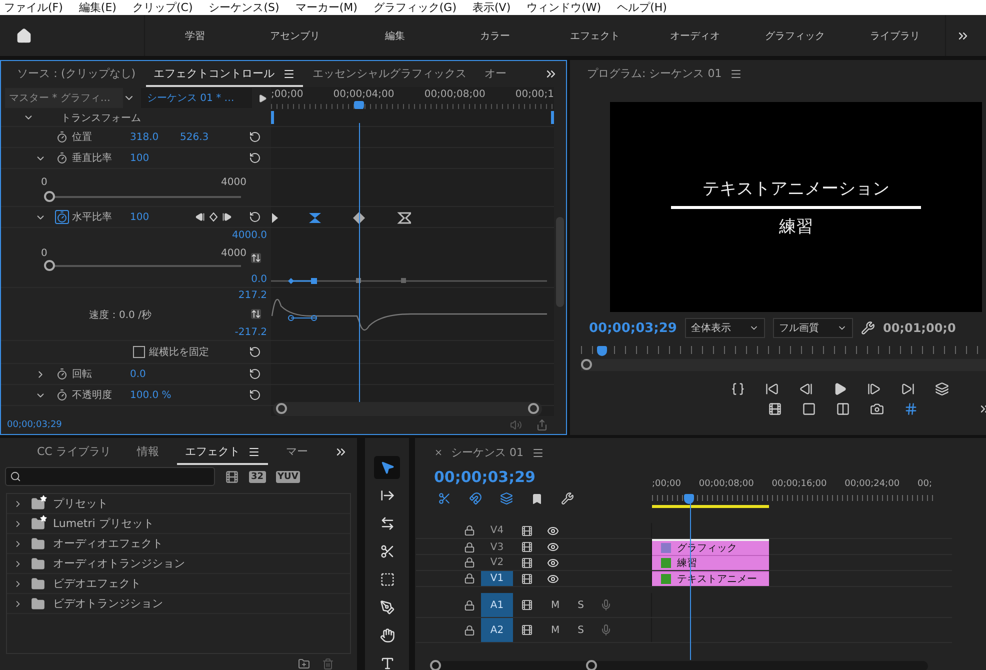 The image size is (986, 670). Describe the element at coordinates (195, 35) in the screenshot. I see `workspace-tab: 学習` at that location.